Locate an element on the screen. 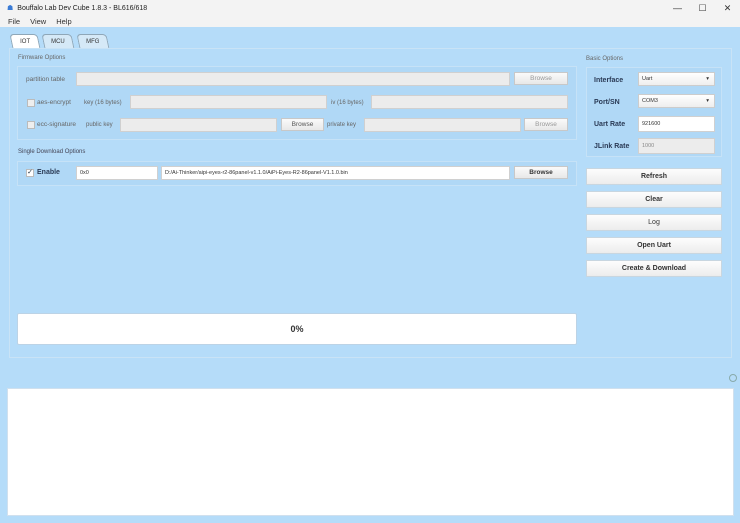 Image resolution: width=740 pixels, height=523 pixels. tab-mfg: MFG is located at coordinates (93, 41).